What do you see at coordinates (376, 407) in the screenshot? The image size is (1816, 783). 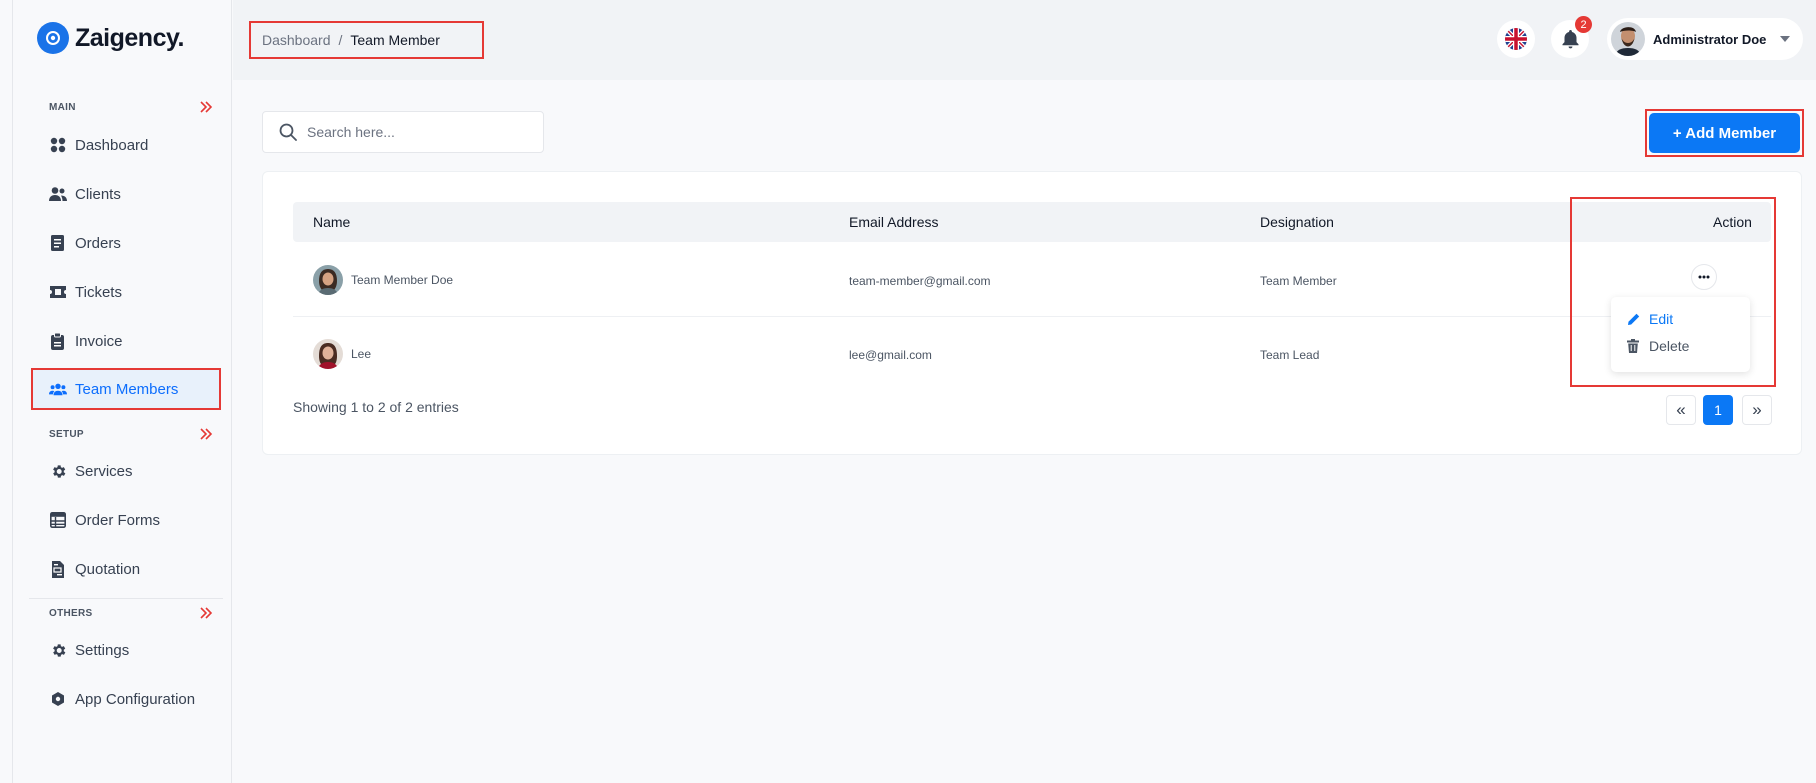 I see `entries-summary: Showing 1 to 2 of 2 entries` at bounding box center [376, 407].